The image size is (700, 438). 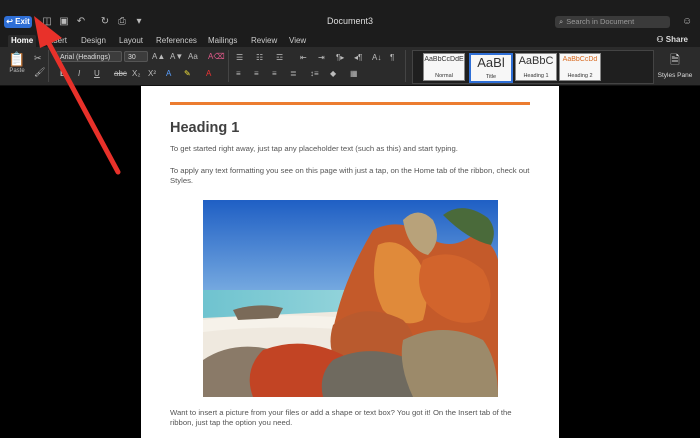 I want to click on annotation-arrow, so click(x=77, y=95).